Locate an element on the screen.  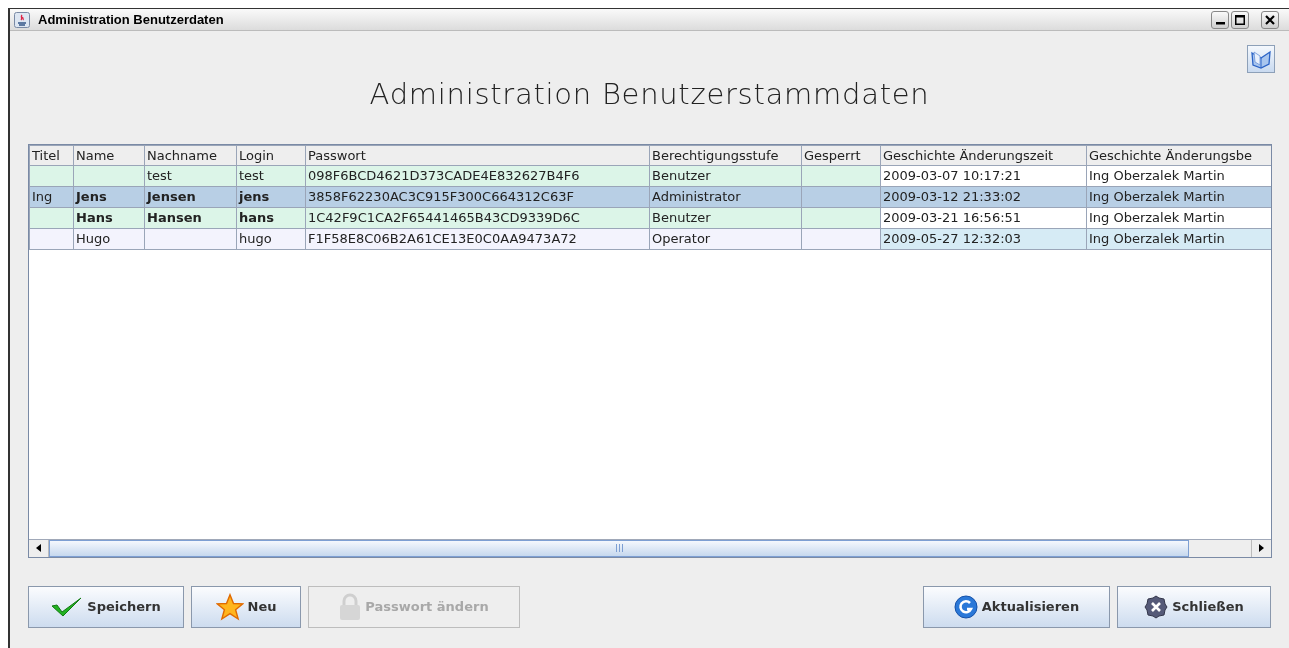
column-header: Nachname is located at coordinates (190, 155).